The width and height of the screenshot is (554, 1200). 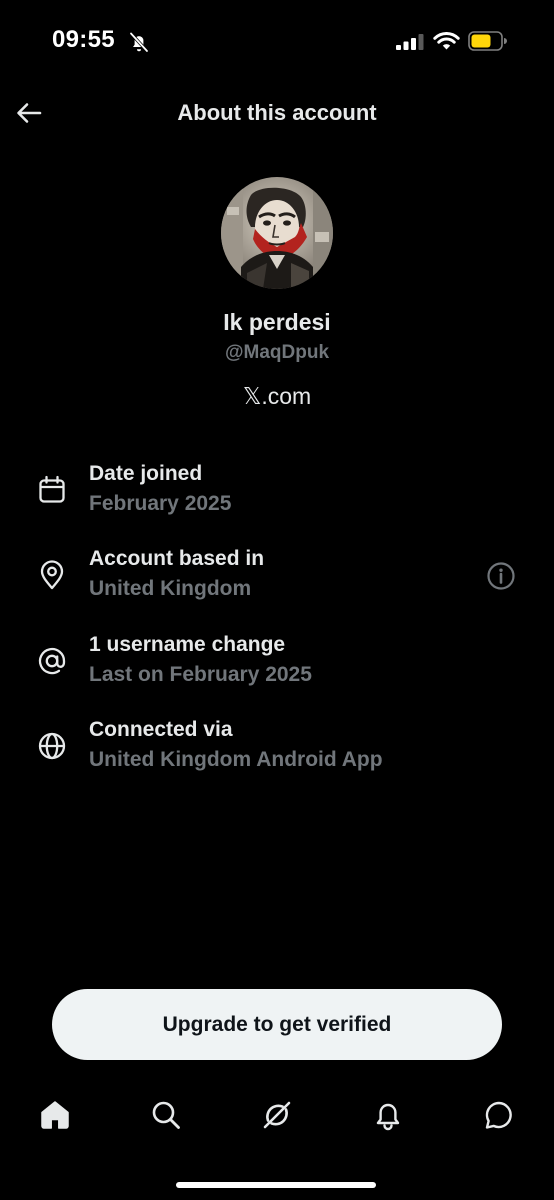 What do you see at coordinates (277, 497) in the screenshot?
I see `info-row-date-joined: Date joined February 2025` at bounding box center [277, 497].